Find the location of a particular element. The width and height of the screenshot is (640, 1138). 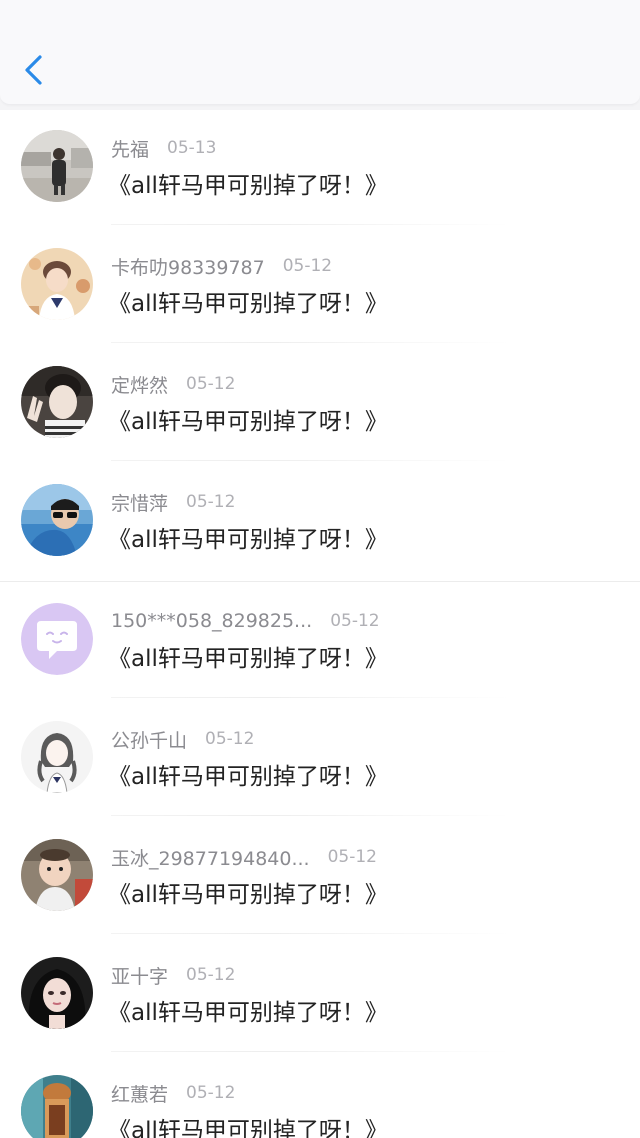

item-meta: 公孙千山 05-12 is located at coordinates (182, 739).